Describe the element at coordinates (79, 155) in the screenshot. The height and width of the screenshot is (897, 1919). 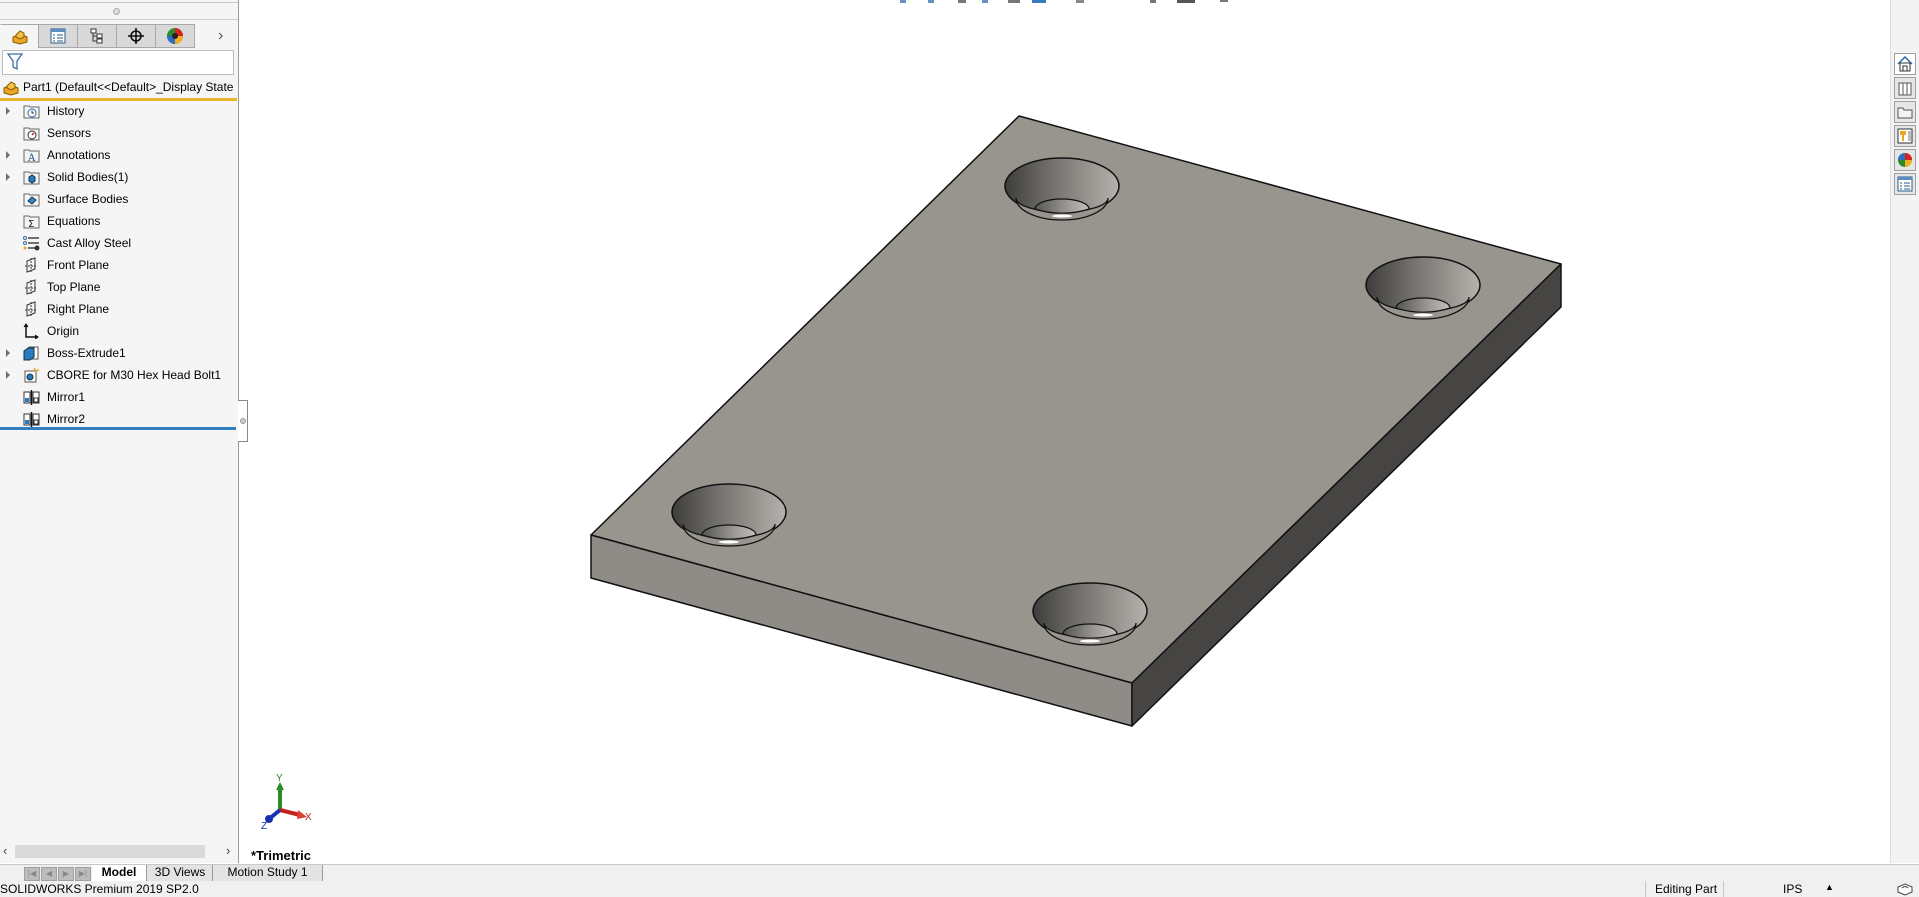
I see `tree-node-label: Annotations` at that location.